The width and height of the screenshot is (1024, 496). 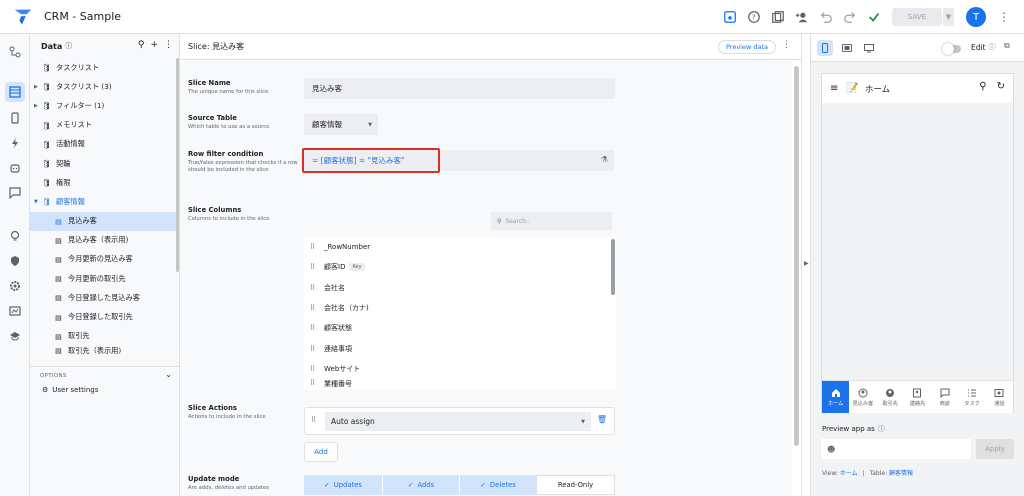 What do you see at coordinates (459, 88) in the screenshot?
I see `slice-name-input: 見込み客` at bounding box center [459, 88].